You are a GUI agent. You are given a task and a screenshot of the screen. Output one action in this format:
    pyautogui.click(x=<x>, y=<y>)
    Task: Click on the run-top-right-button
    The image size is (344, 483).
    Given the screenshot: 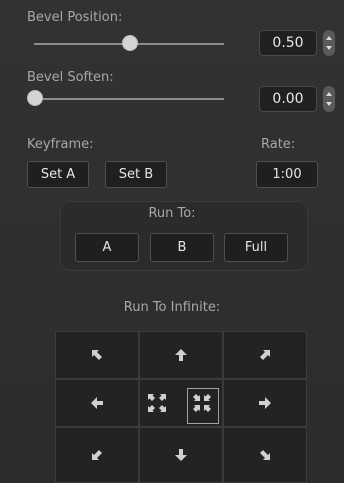 What is the action you would take?
    pyautogui.click(x=265, y=355)
    